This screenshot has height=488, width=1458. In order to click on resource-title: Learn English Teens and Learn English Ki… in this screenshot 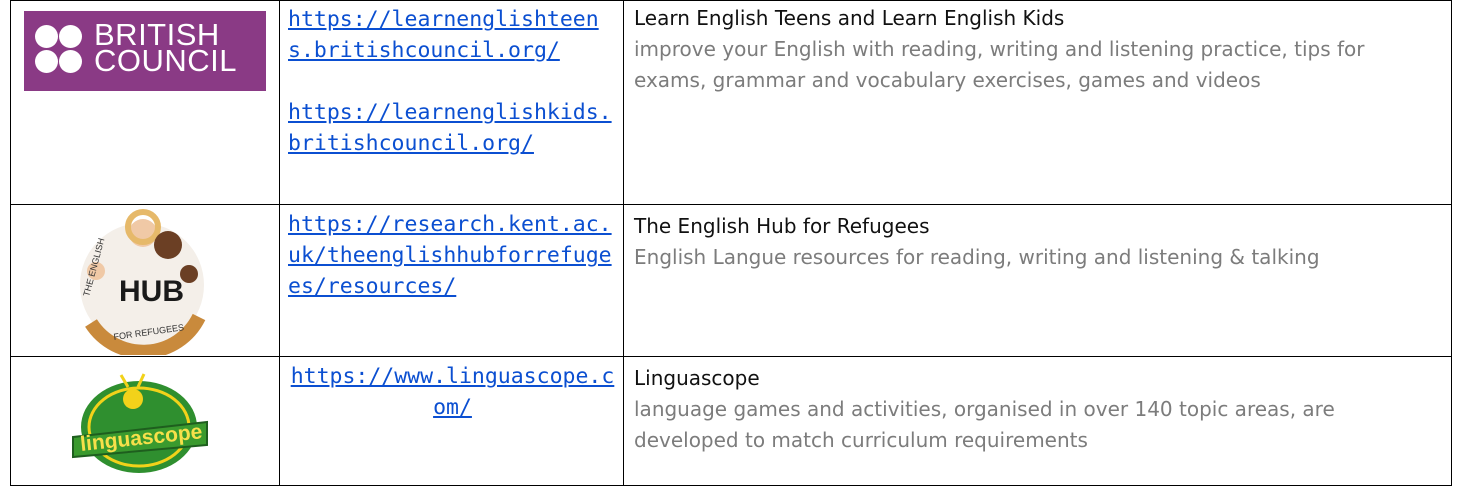, I will do `click(849, 18)`.